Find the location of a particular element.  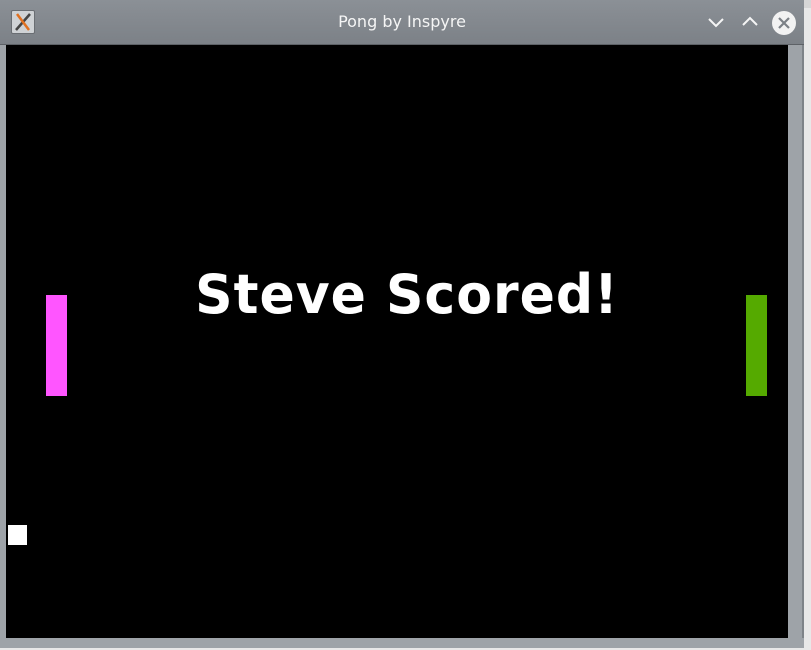

ball is located at coordinates (17, 535).